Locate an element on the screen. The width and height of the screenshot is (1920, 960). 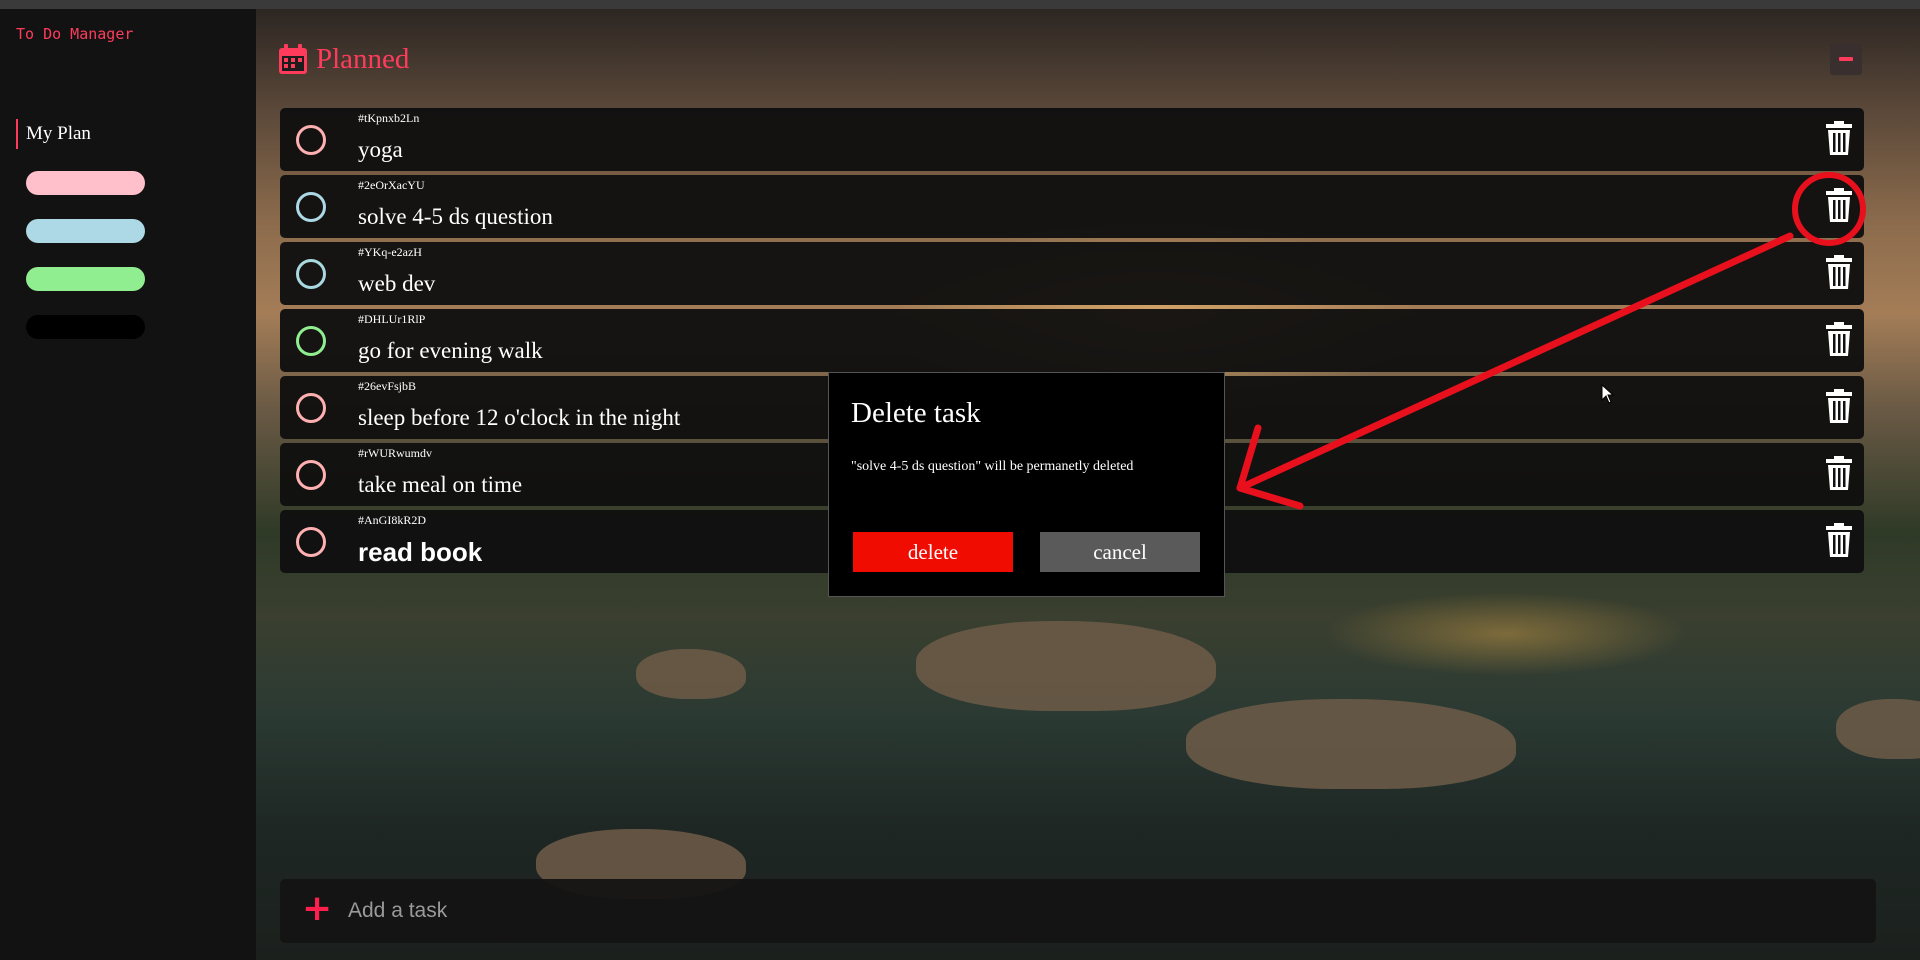
window-top-bar is located at coordinates (960, 4).